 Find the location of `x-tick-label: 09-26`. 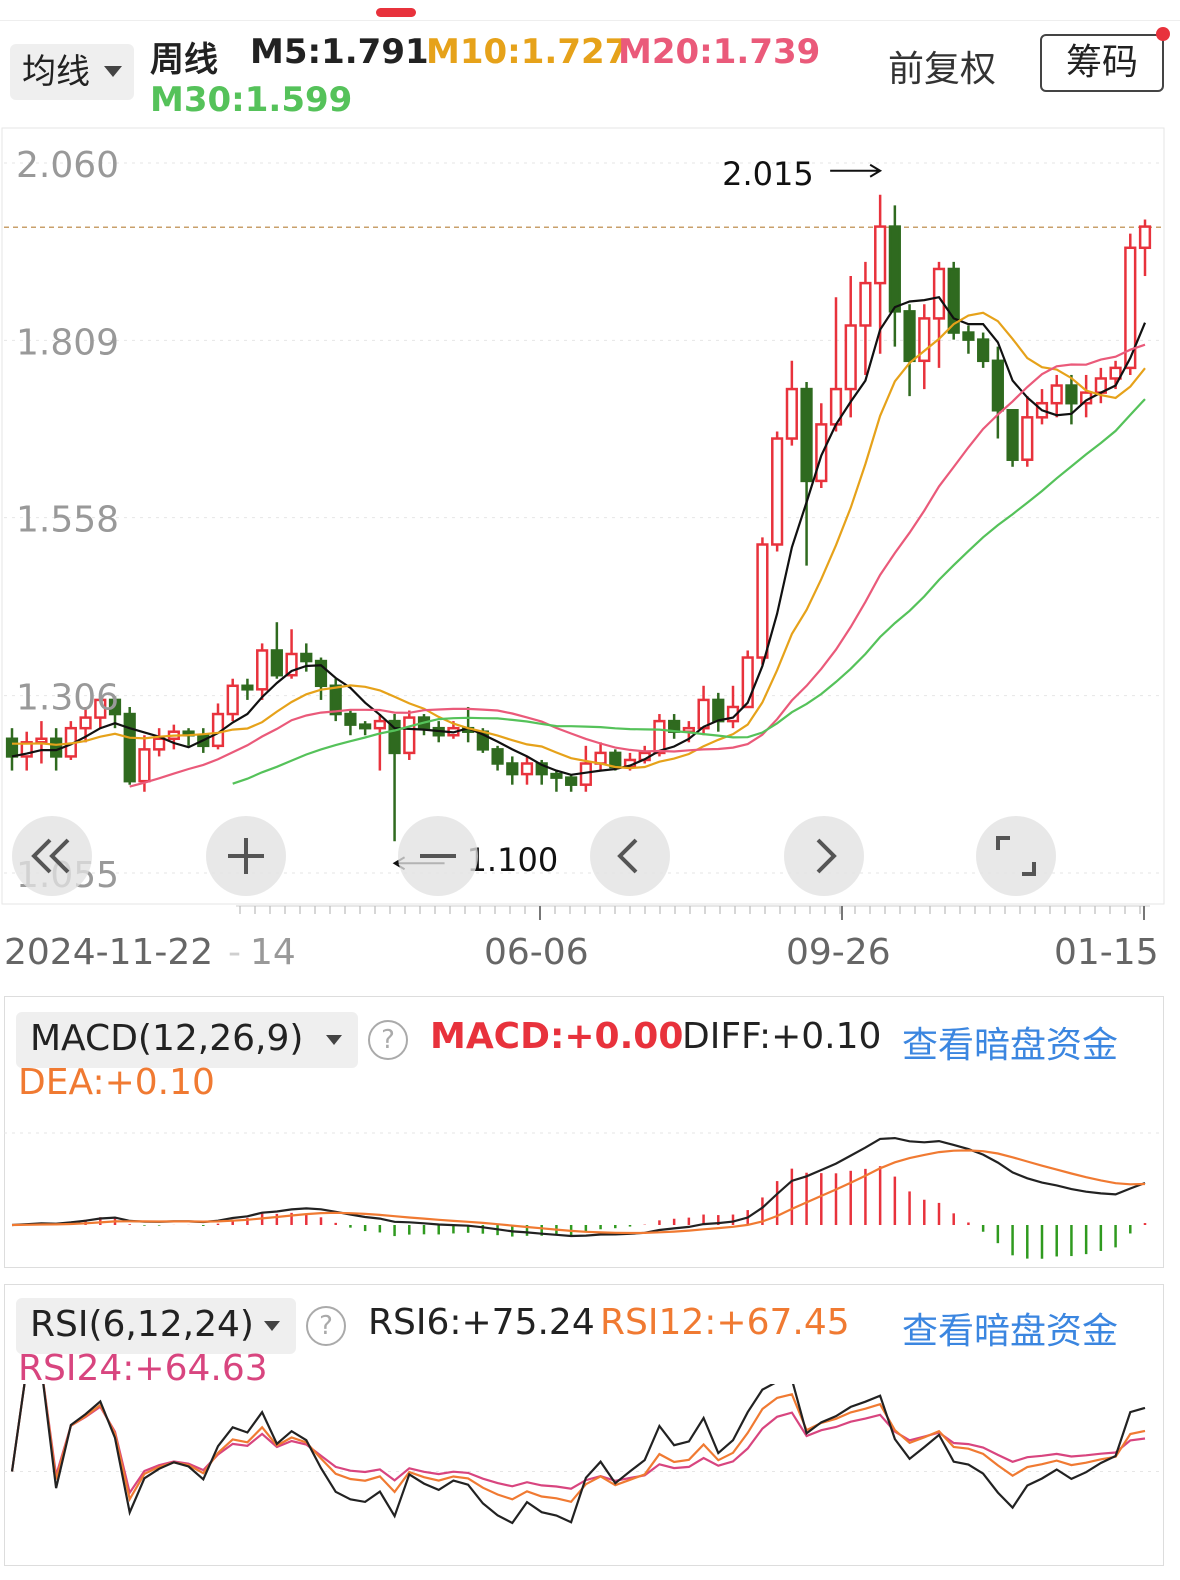

x-tick-label: 09-26 is located at coordinates (838, 952).